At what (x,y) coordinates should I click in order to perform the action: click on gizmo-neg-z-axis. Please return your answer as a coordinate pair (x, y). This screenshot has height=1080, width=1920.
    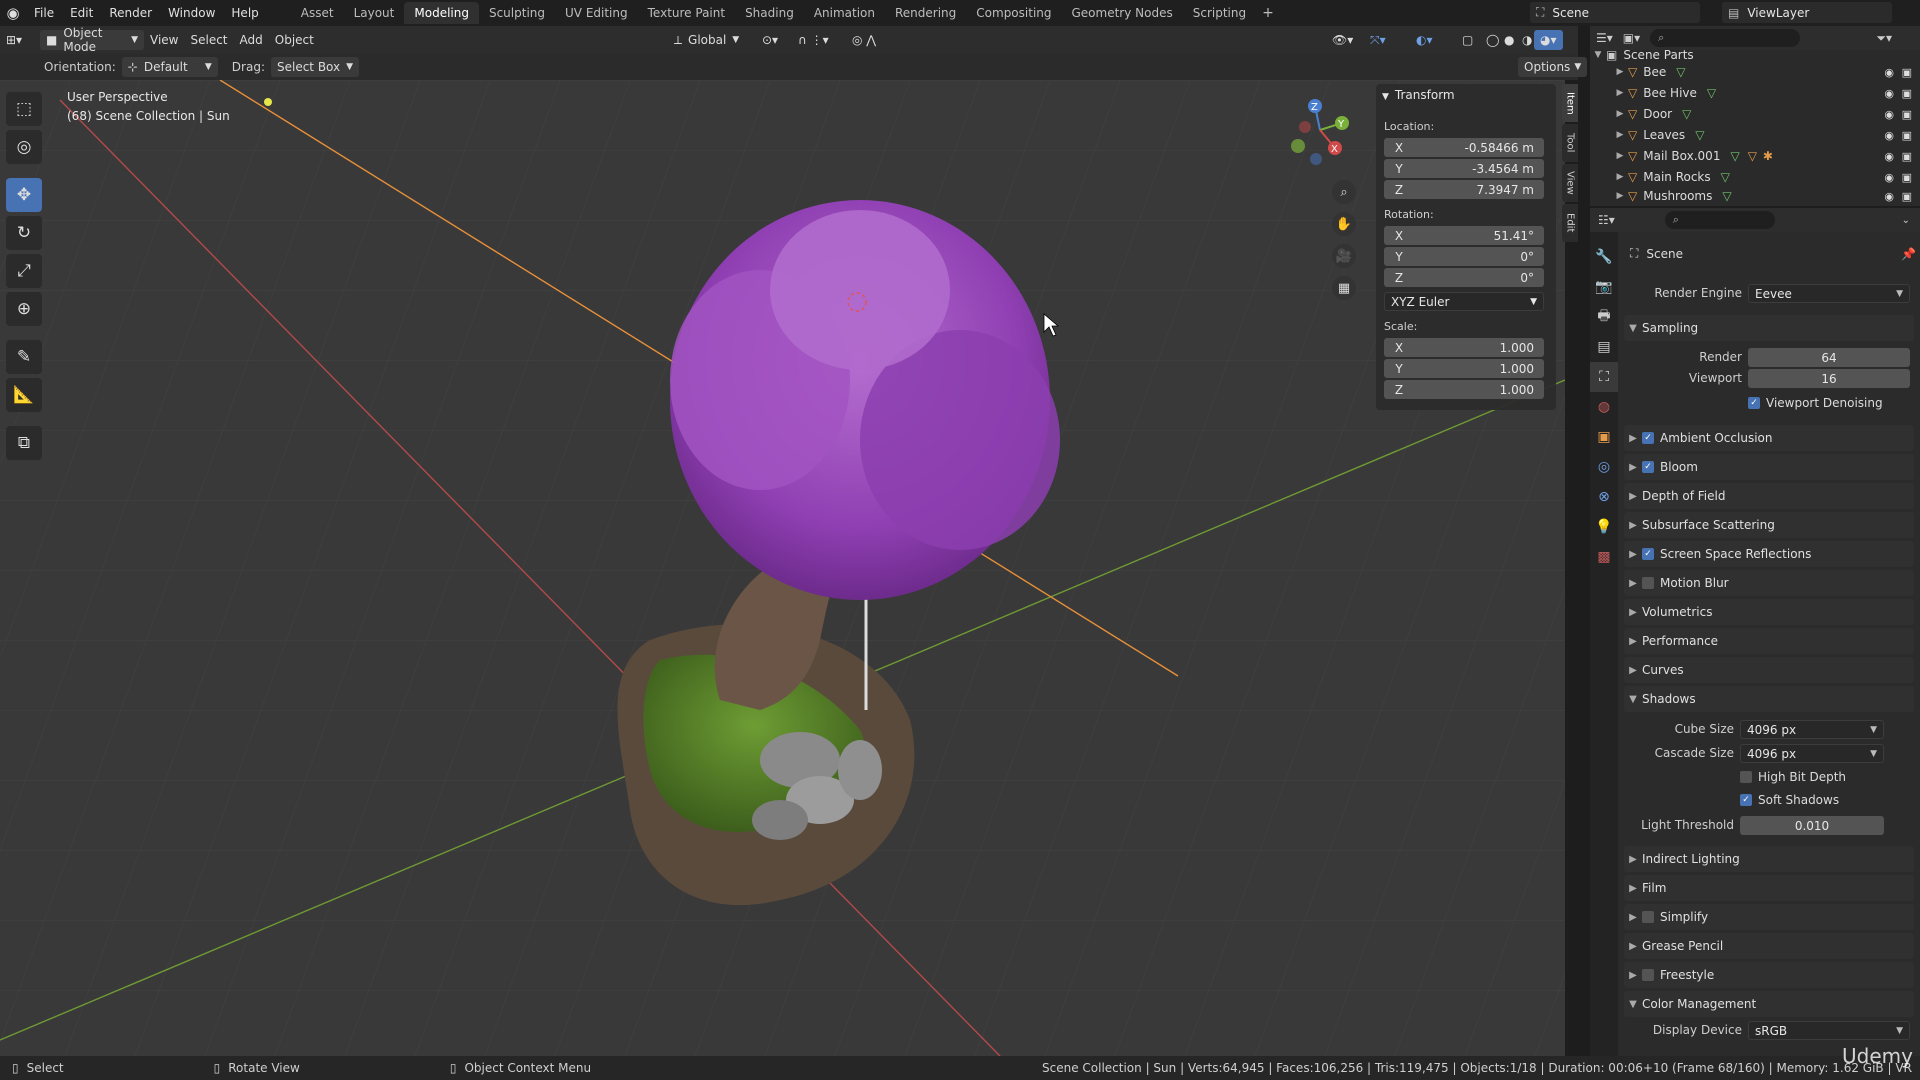
    Looking at the image, I should click on (1316, 159).